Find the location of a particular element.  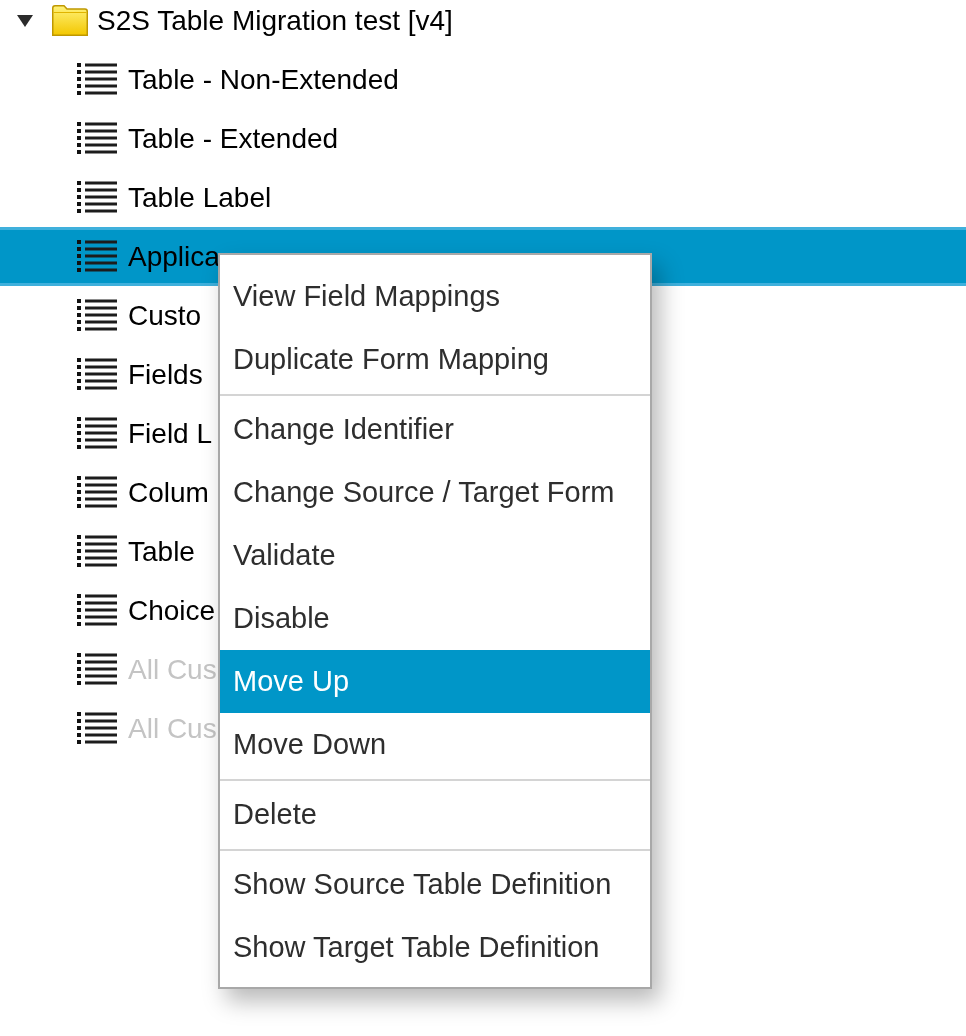

tree-item: Colum is located at coordinates (143, 492).